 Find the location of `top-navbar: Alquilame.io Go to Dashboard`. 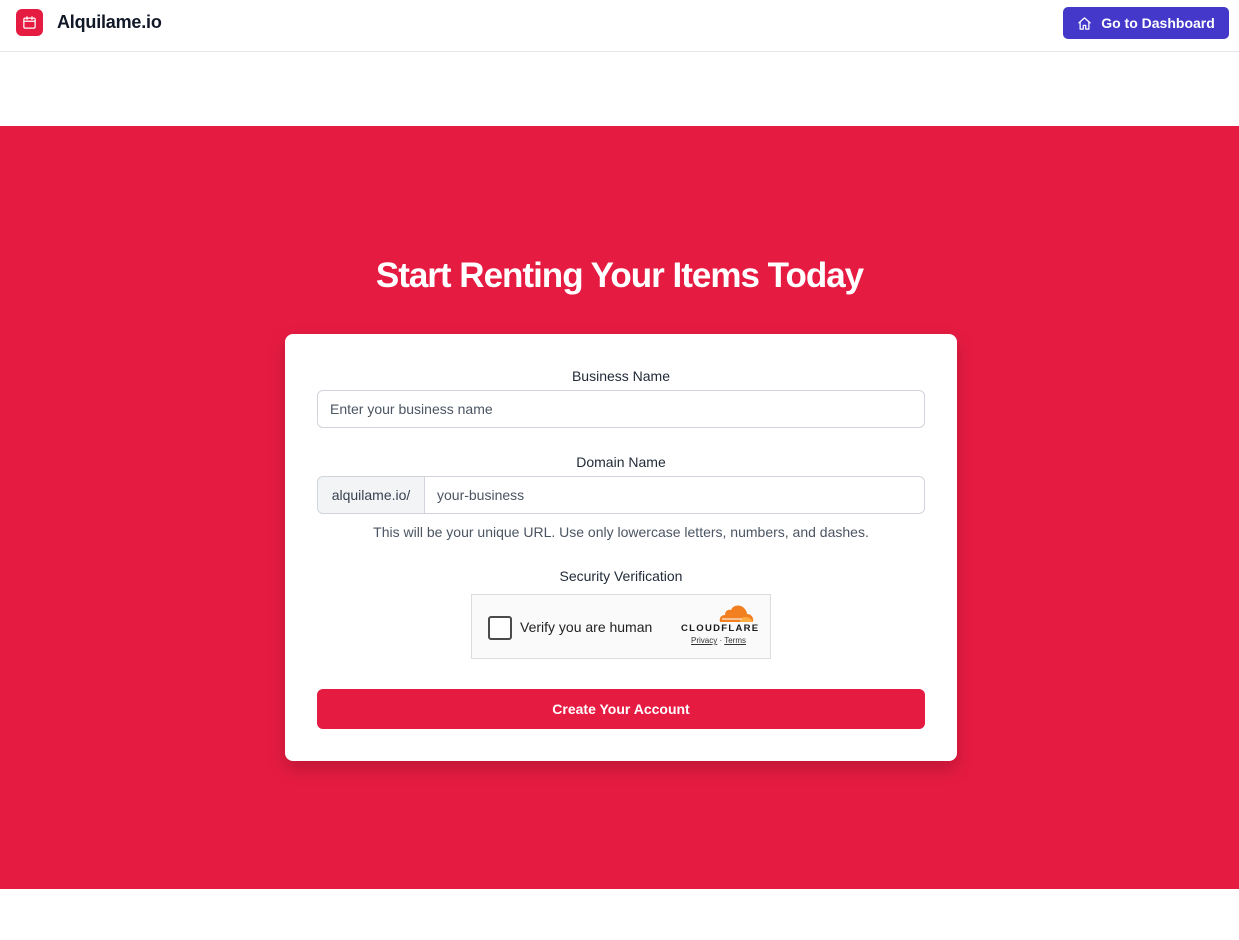

top-navbar: Alquilame.io Go to Dashboard is located at coordinates (619, 26).